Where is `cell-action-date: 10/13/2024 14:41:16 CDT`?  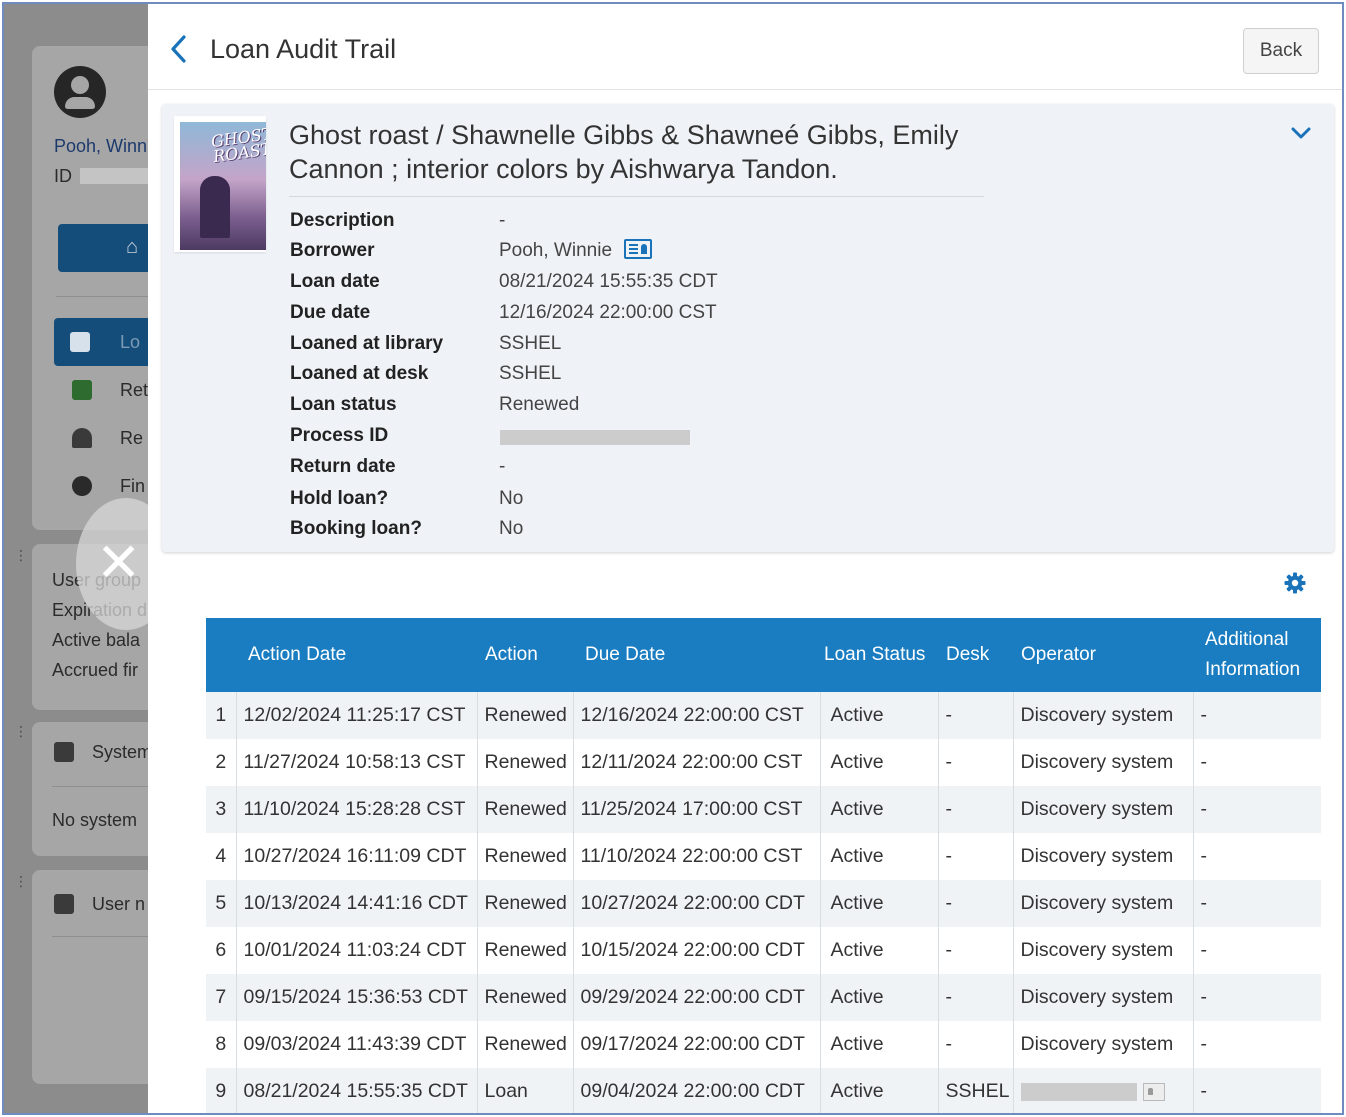 cell-action-date: 10/13/2024 14:41:16 CDT is located at coordinates (357, 903).